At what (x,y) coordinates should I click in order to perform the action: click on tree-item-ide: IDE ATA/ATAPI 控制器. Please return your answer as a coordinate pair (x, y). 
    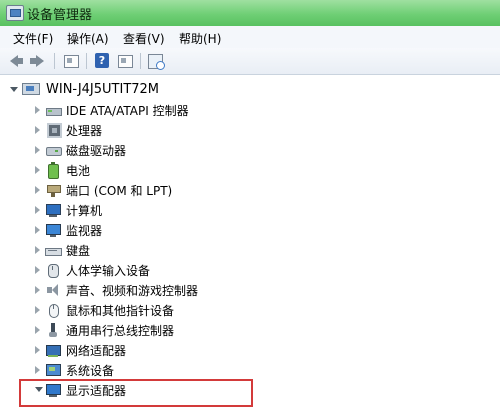
    Looking at the image, I should click on (185, 110).